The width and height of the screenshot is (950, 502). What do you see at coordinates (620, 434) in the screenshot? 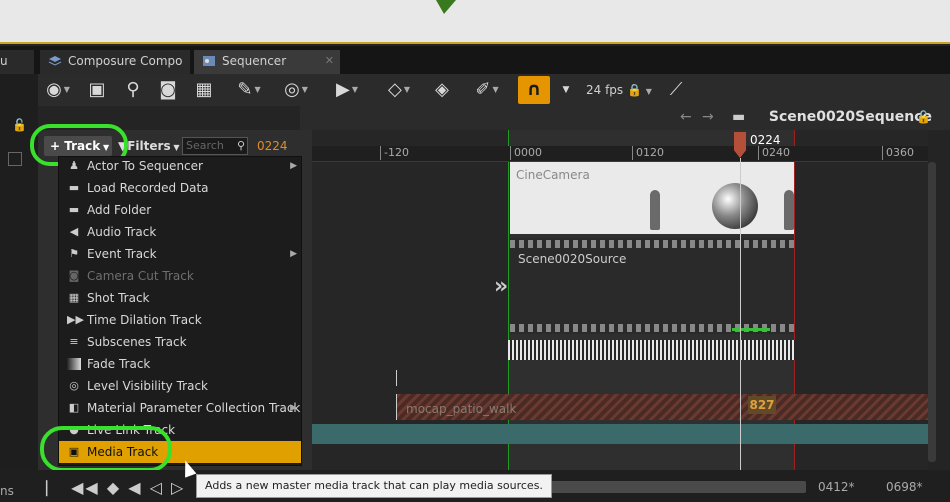
I see `media-track-row` at bounding box center [620, 434].